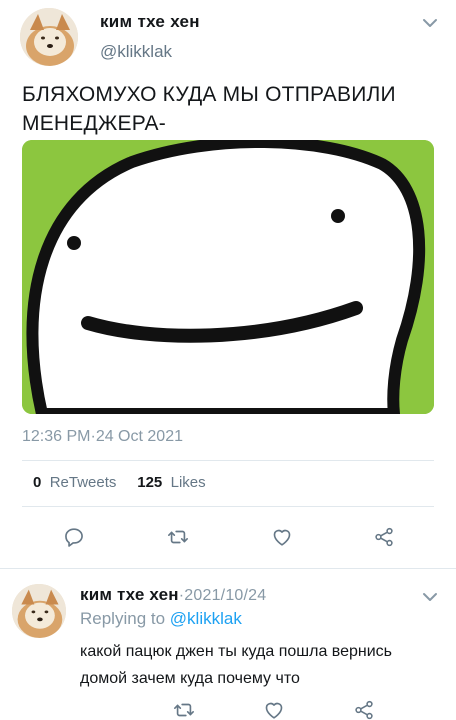 Image resolution: width=456 pixels, height=720 pixels. I want to click on replying-prefix: Replying to, so click(125, 618).